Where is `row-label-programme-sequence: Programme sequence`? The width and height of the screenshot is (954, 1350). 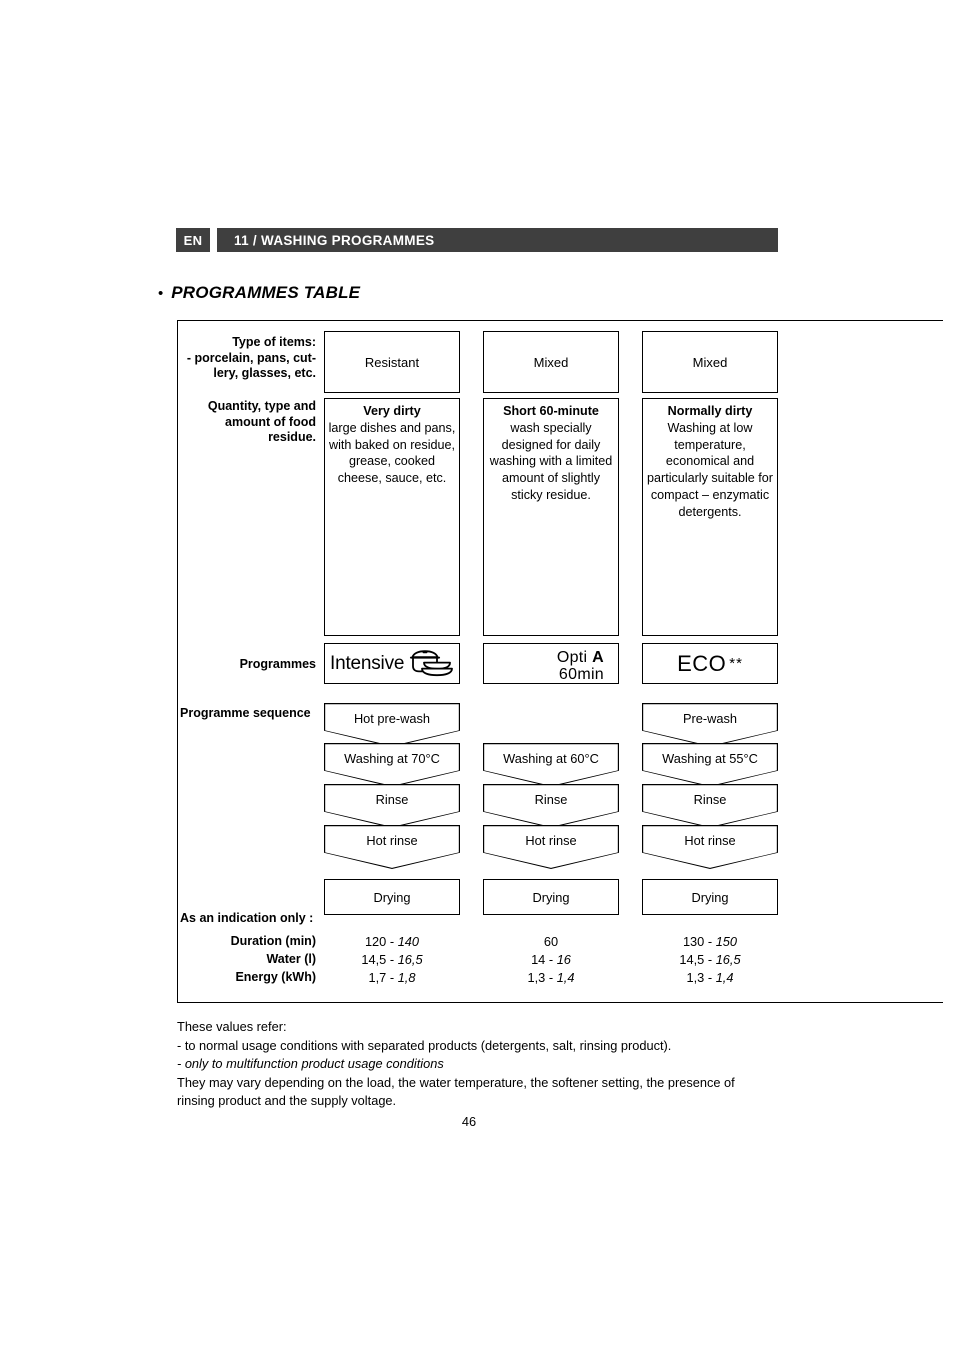 row-label-programme-sequence: Programme sequence is located at coordinates (245, 713).